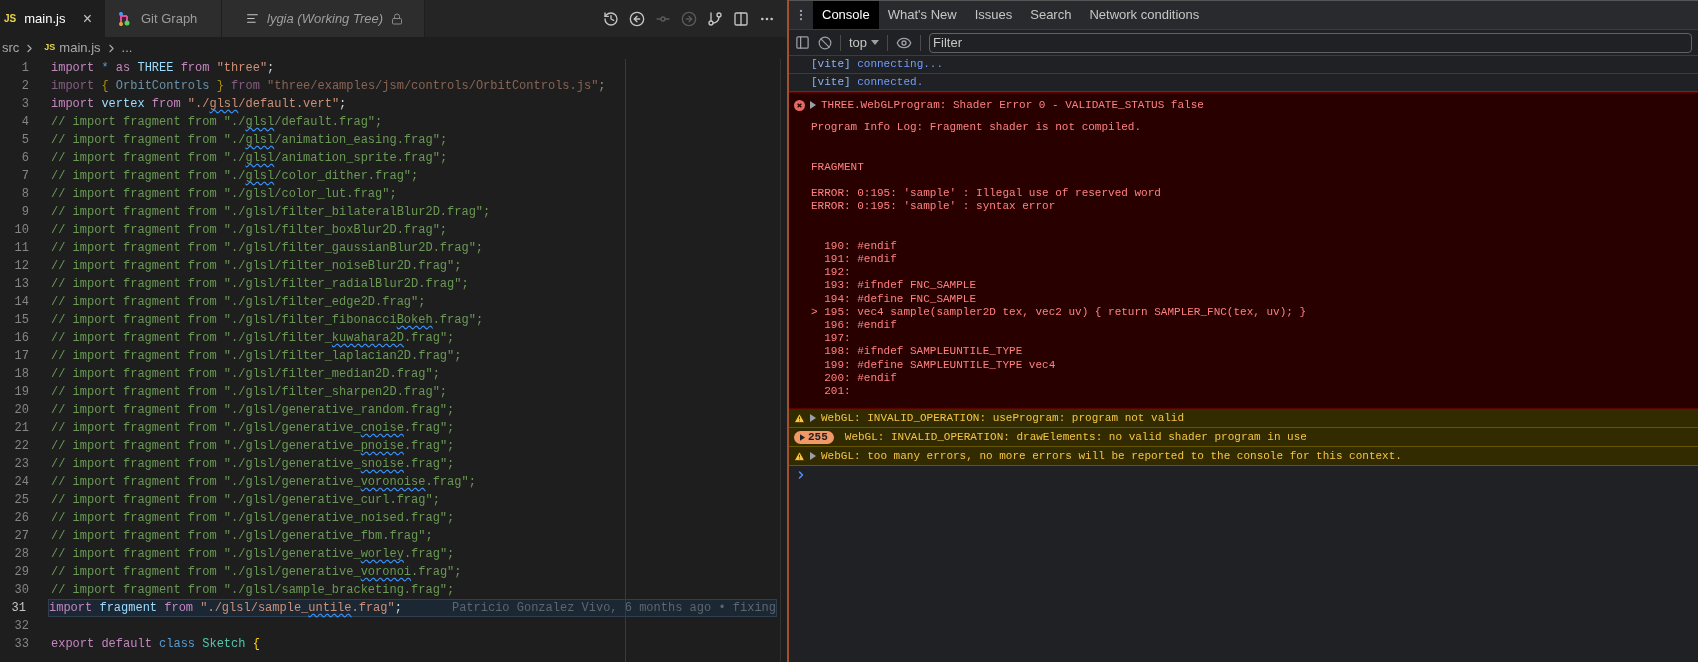 Image resolution: width=1698 pixels, height=662 pixels. Describe the element at coordinates (252, 18) in the screenshot. I see `text-file-icon` at that location.